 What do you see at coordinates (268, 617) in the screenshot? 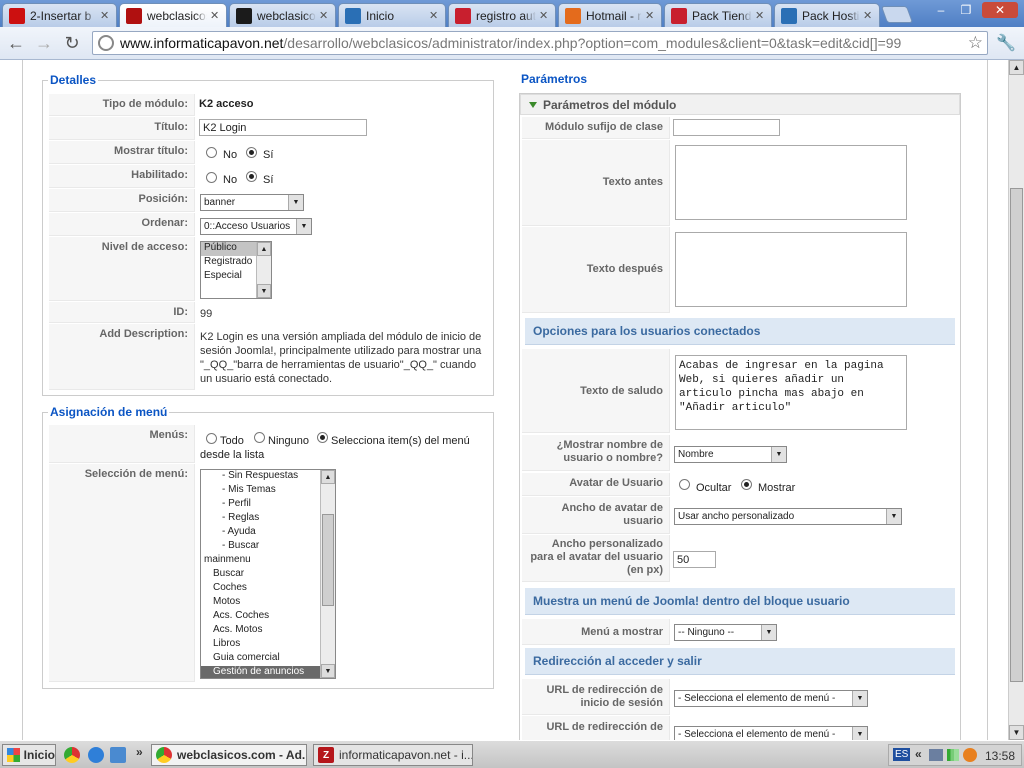
I see `menu-list-item: Acs. Coches` at bounding box center [268, 617].